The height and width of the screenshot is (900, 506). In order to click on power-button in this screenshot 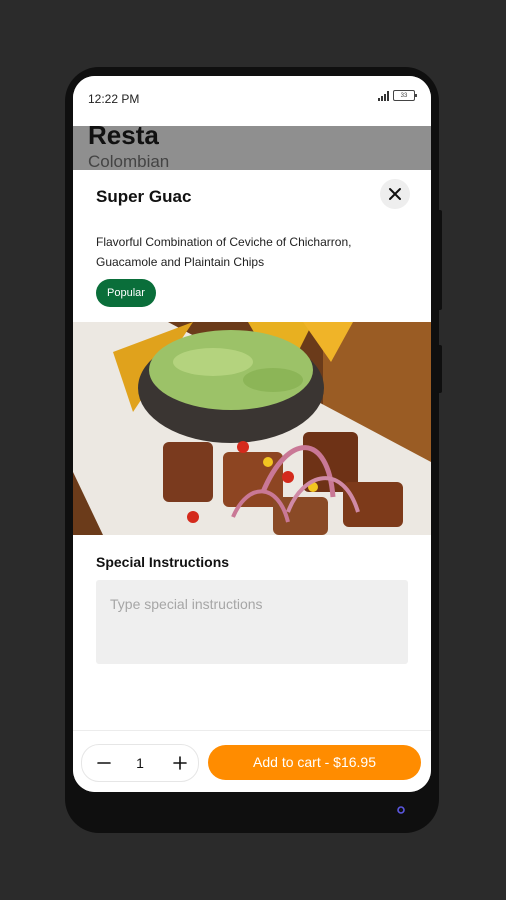, I will do `click(439, 369)`.